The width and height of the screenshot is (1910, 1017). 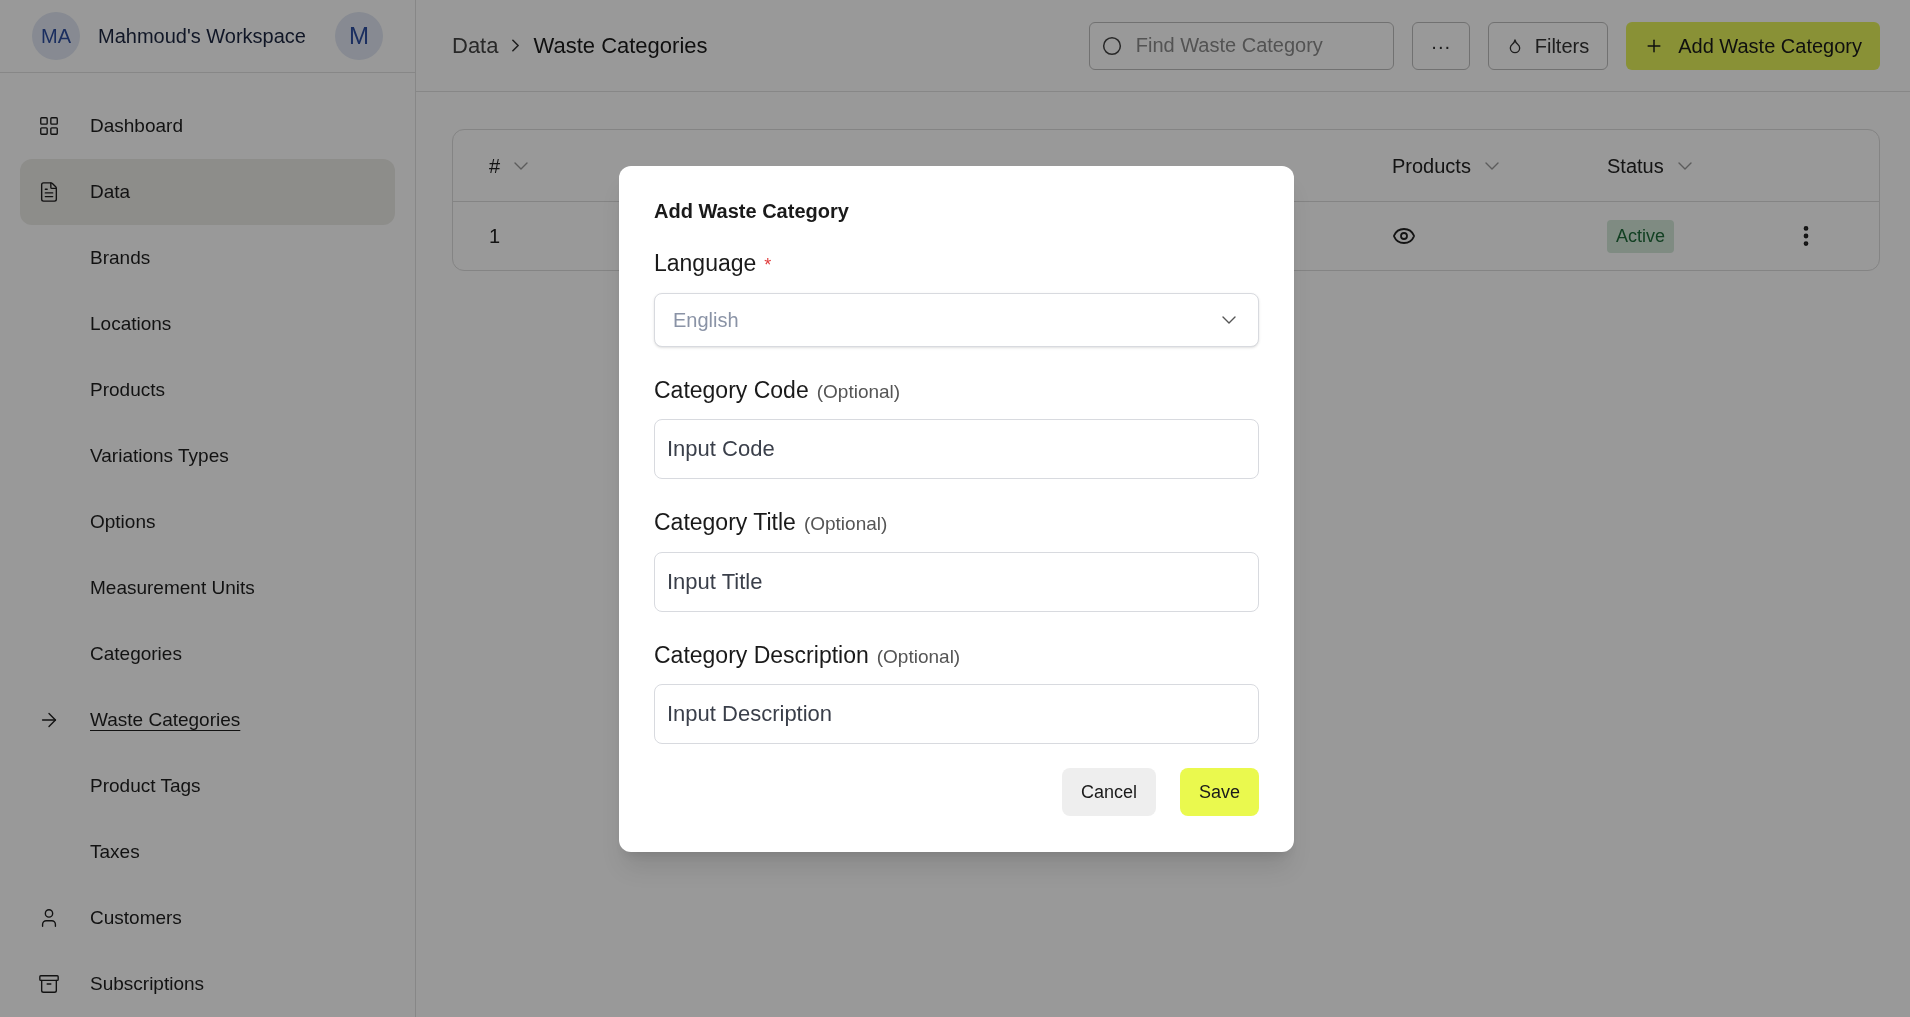 What do you see at coordinates (956, 714) in the screenshot?
I see `input-field: Input Description` at bounding box center [956, 714].